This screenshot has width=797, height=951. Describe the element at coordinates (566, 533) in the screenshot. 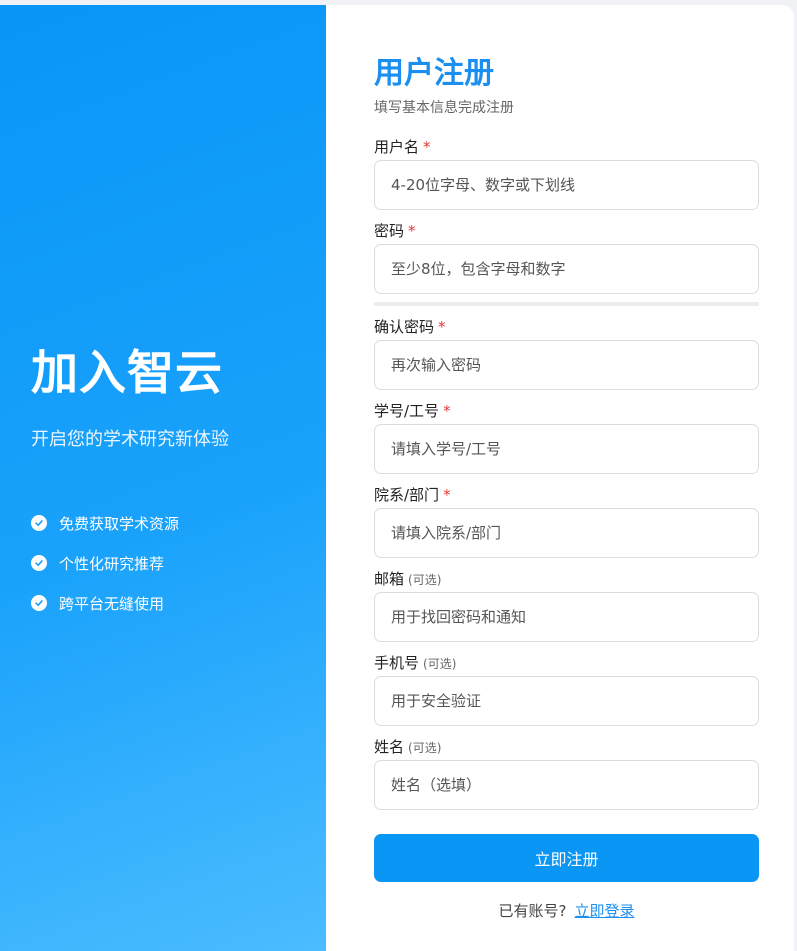

I see `department-input` at that location.